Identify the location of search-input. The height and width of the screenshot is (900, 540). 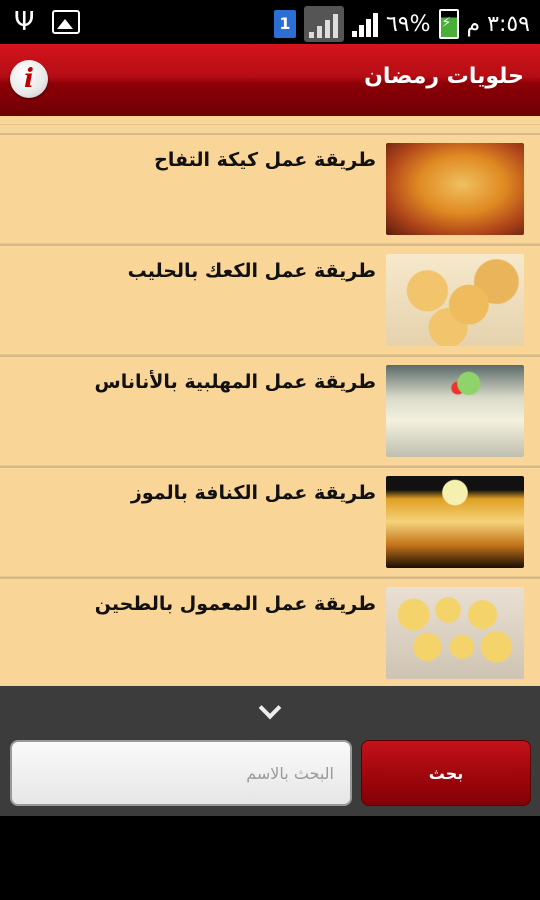
(181, 773).